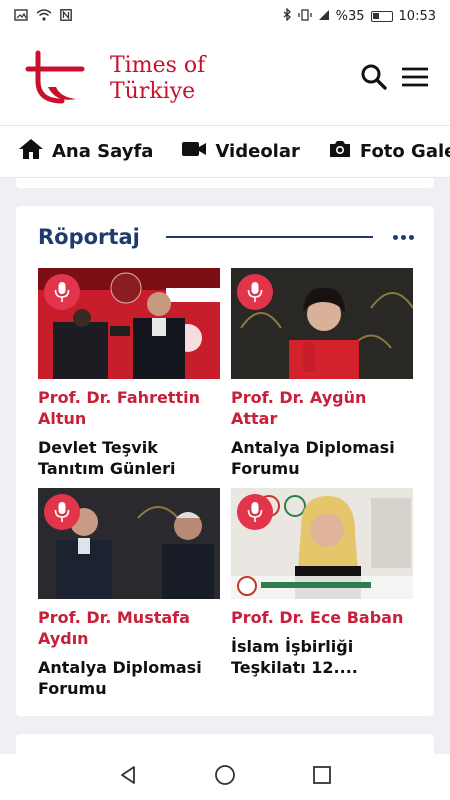  Describe the element at coordinates (403, 237) in the screenshot. I see `more-options-icon` at that location.